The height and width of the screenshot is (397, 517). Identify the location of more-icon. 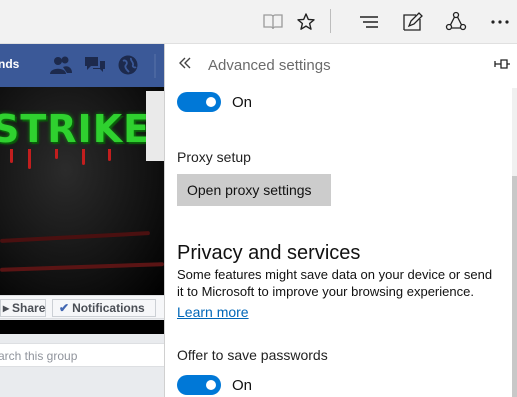
(500, 22).